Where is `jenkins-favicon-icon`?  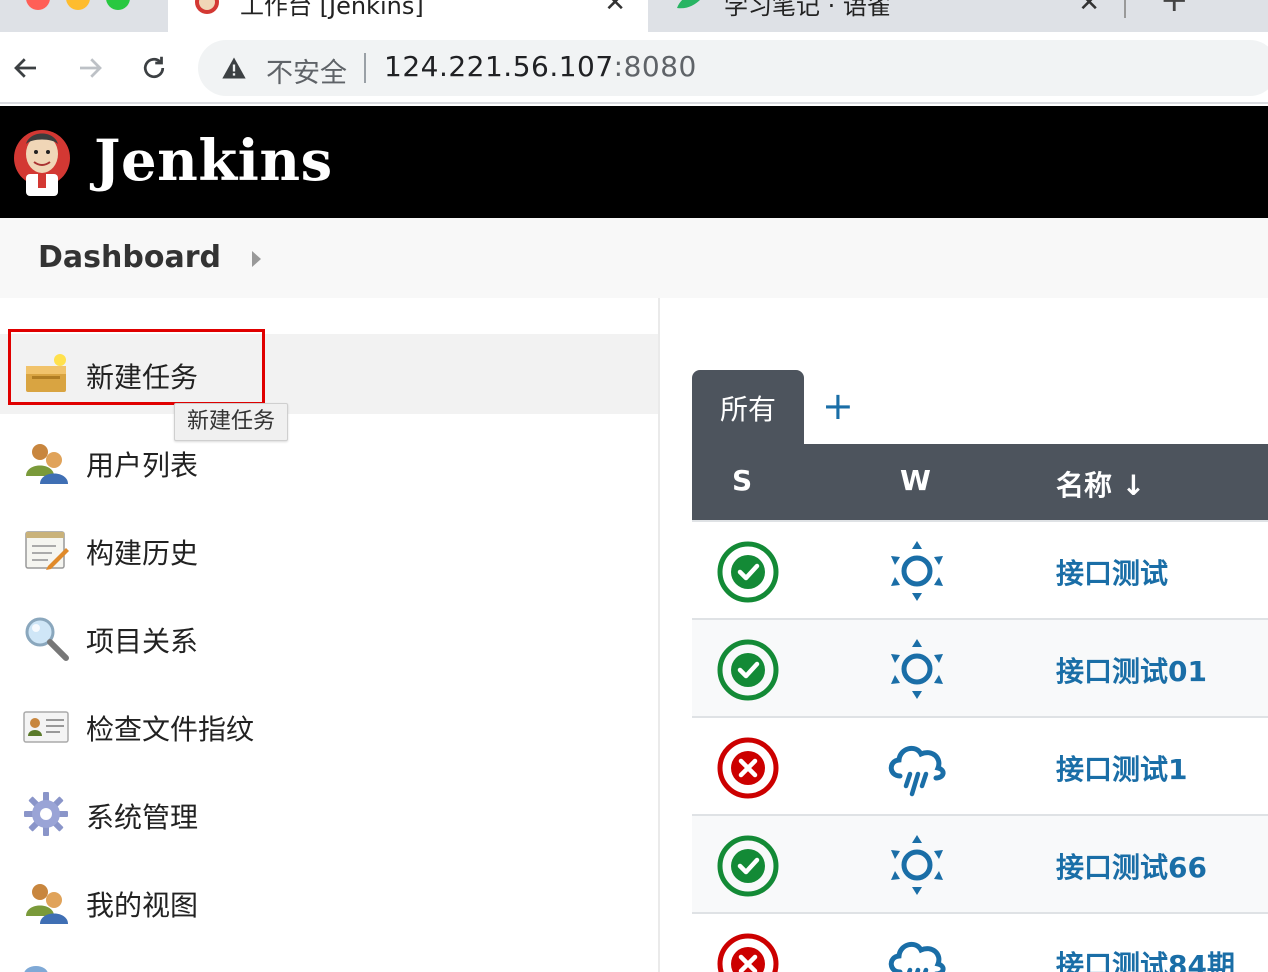 jenkins-favicon-icon is located at coordinates (207, 7).